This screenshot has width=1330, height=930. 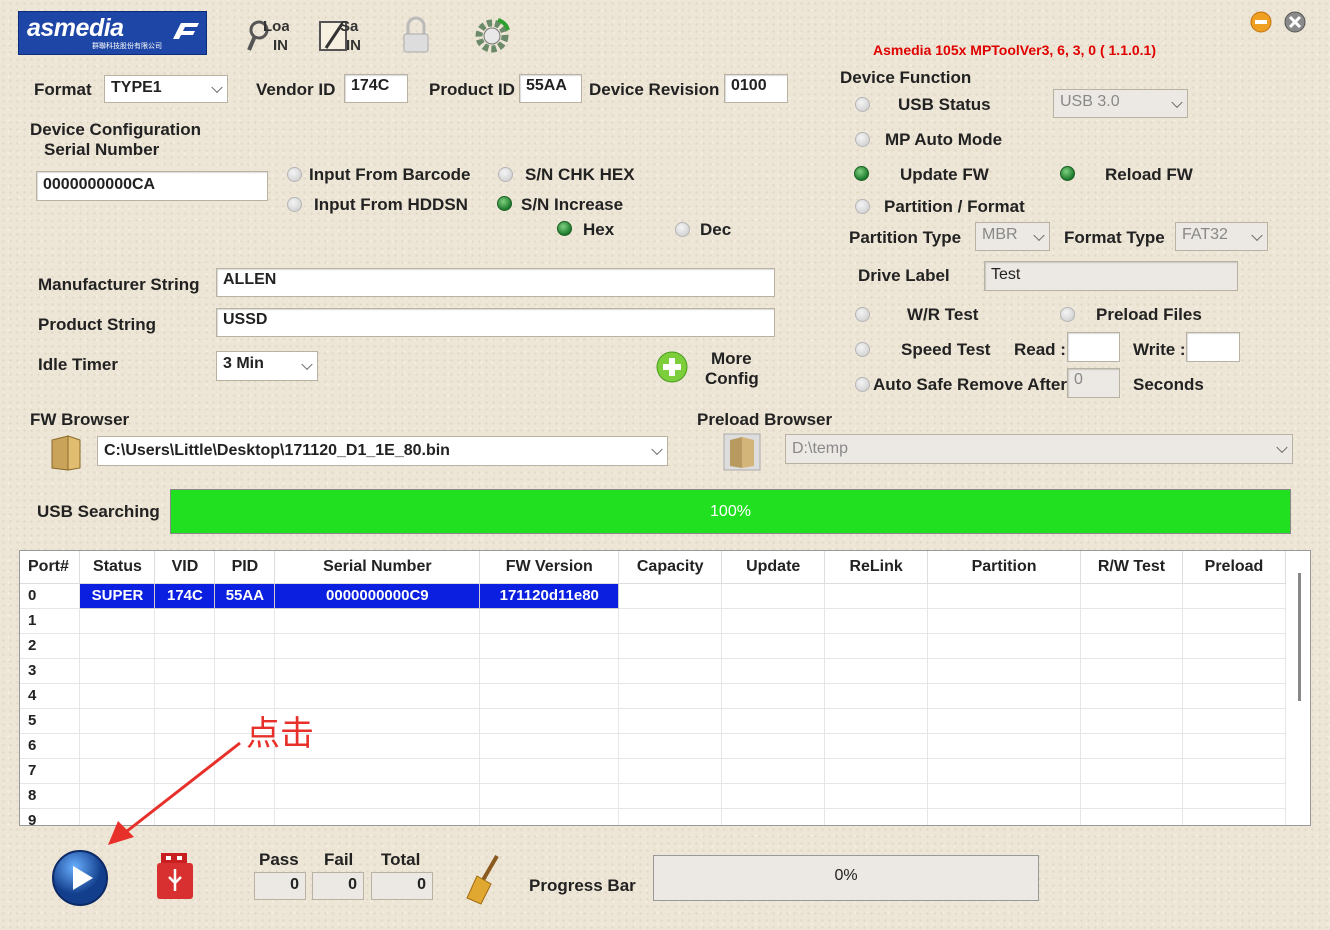 What do you see at coordinates (50, 671) in the screenshot?
I see `table-cell: 3` at bounding box center [50, 671].